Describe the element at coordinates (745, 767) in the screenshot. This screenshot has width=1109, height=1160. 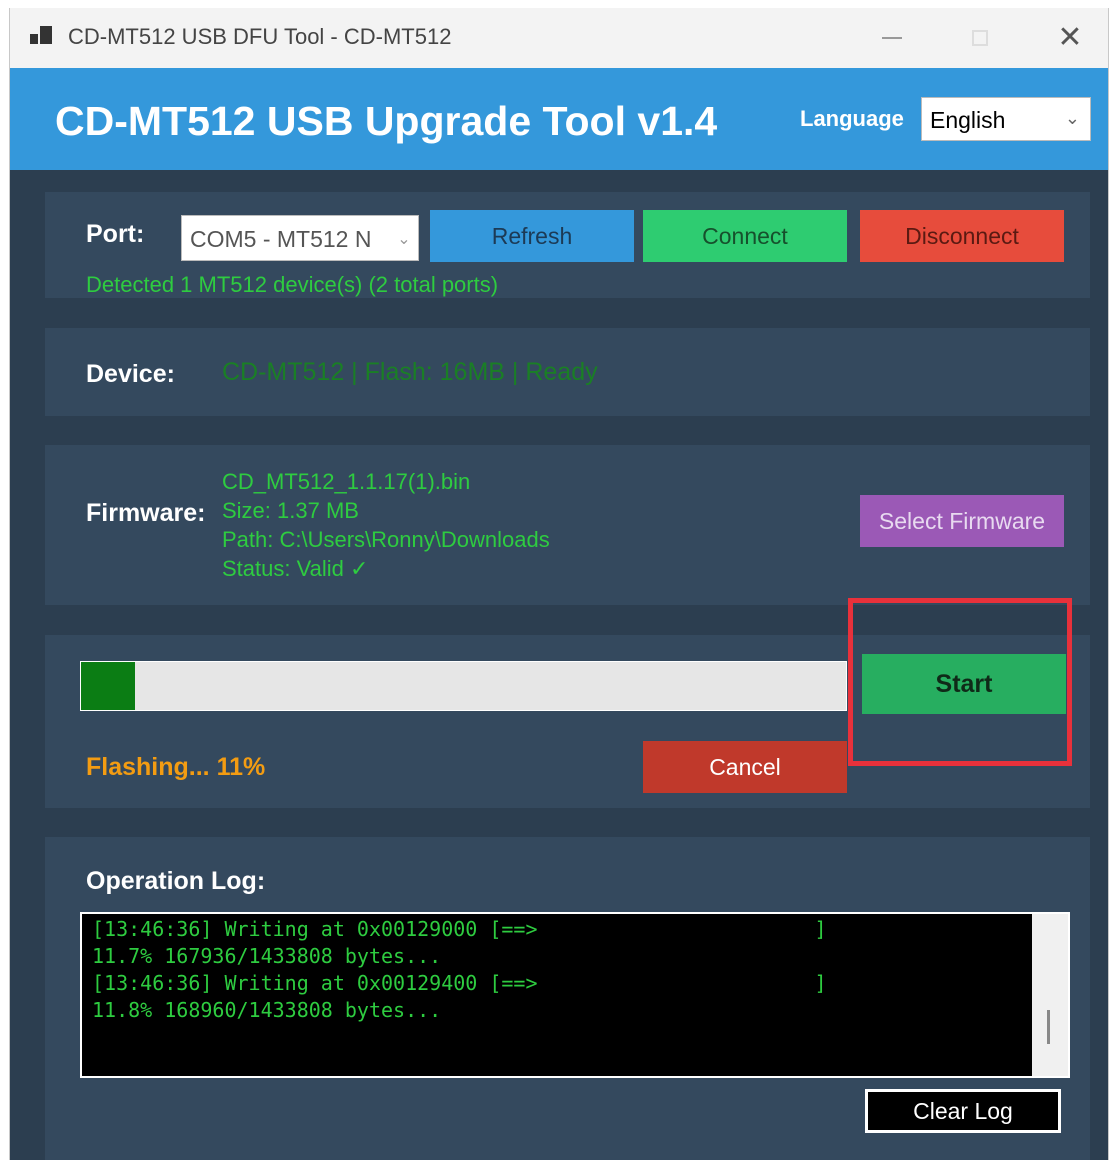
I see `cancel-button: Cancel` at that location.